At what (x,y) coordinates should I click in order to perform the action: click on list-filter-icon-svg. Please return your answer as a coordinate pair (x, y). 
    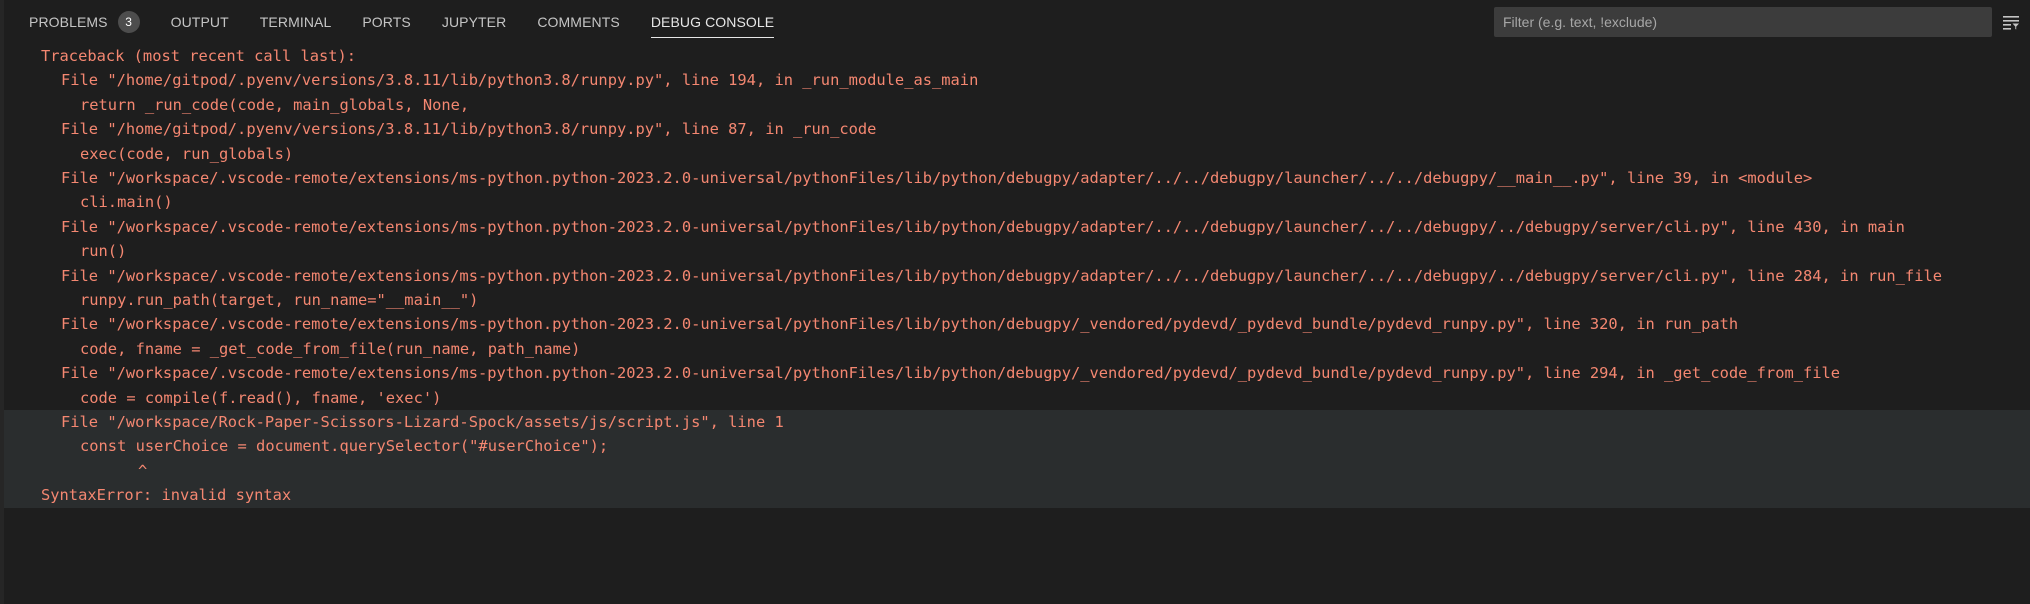
    Looking at the image, I should click on (2011, 23).